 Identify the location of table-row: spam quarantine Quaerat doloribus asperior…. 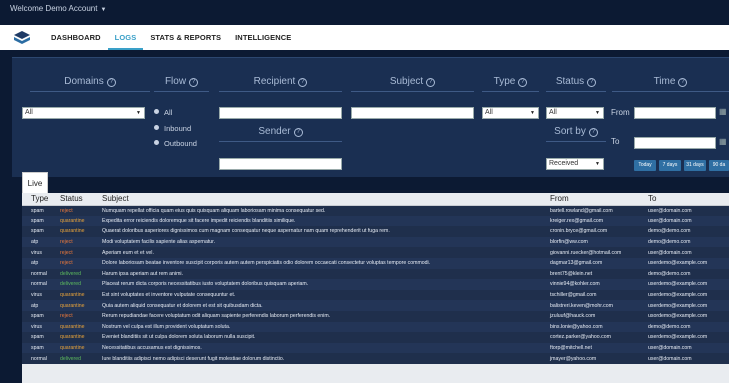
(375, 231).